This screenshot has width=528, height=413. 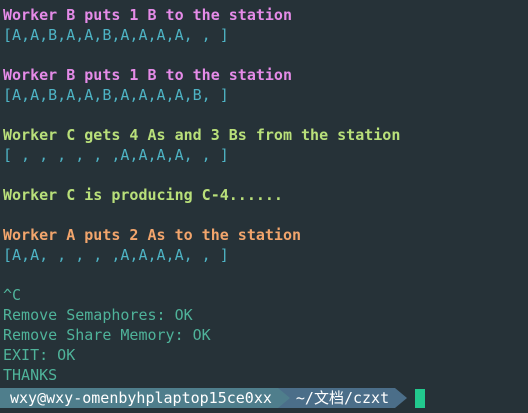 I want to click on output-line: Remove Share Memory: OK, so click(x=107, y=335).